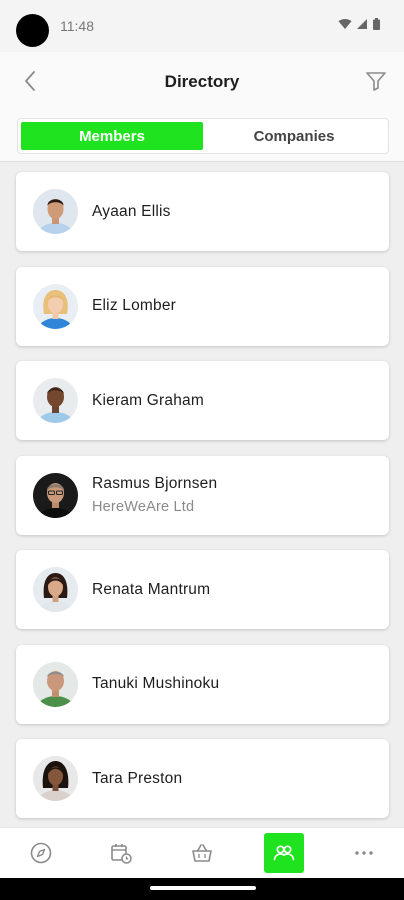  I want to click on nav-directory, so click(284, 853).